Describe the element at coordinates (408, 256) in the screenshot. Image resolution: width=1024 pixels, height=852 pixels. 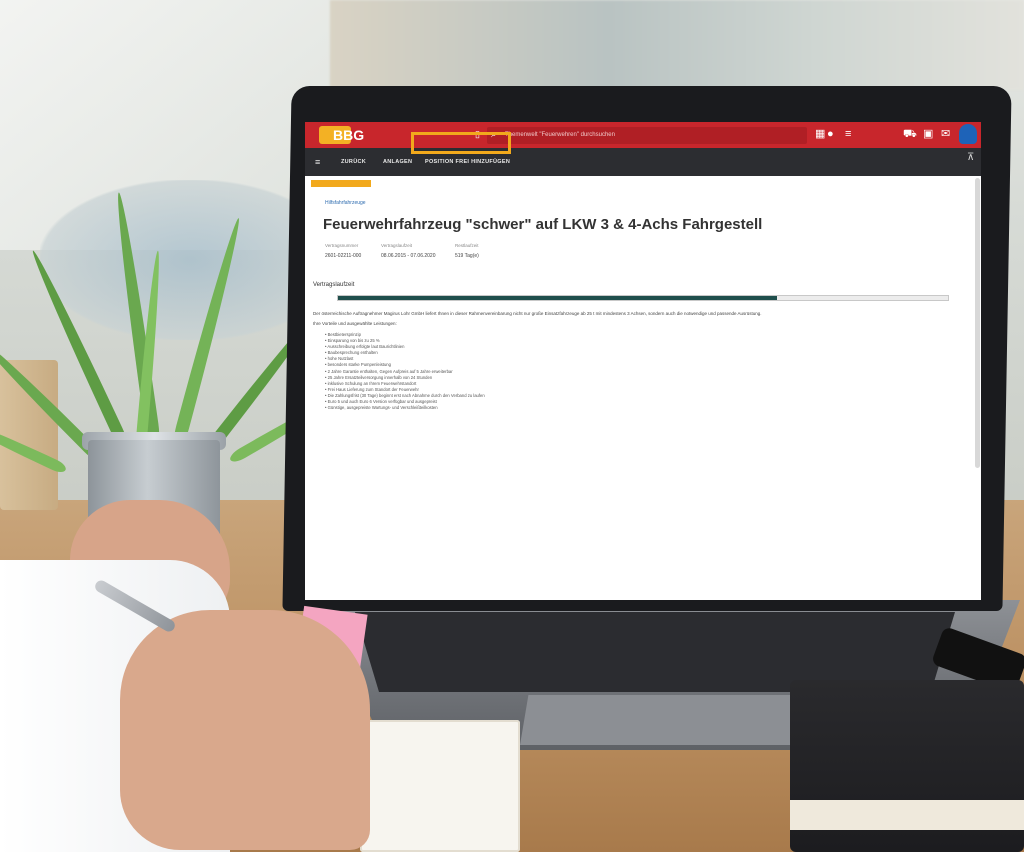
I see `contract-term-value: 08.06.2015 - 07.06.2020` at that location.